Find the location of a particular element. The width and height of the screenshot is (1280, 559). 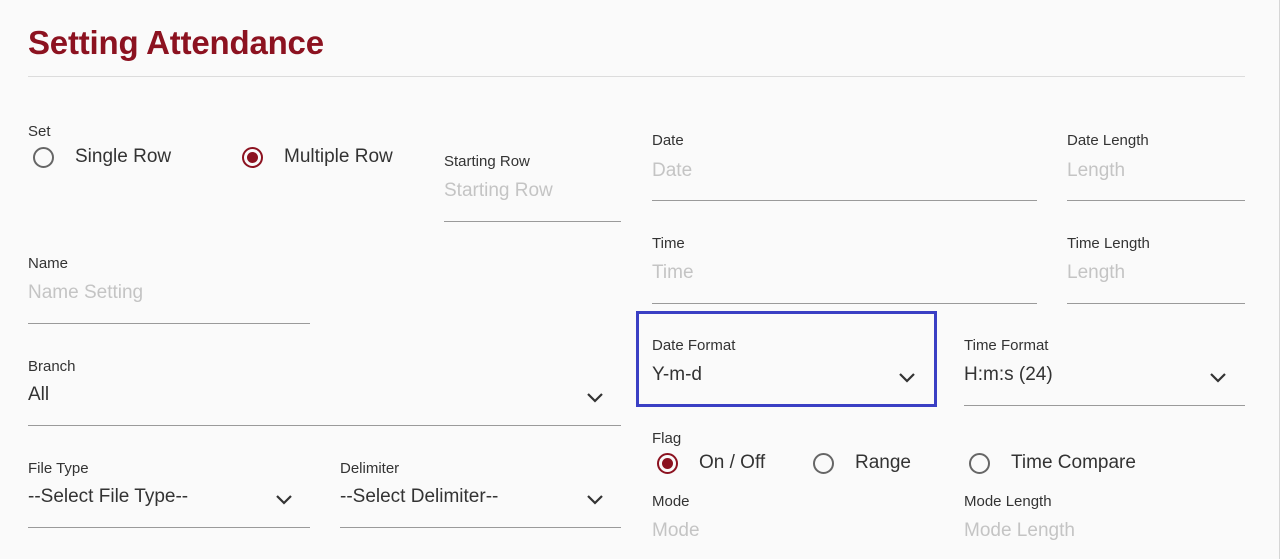

flag-on-off-radio: On / Off is located at coordinates (711, 463).